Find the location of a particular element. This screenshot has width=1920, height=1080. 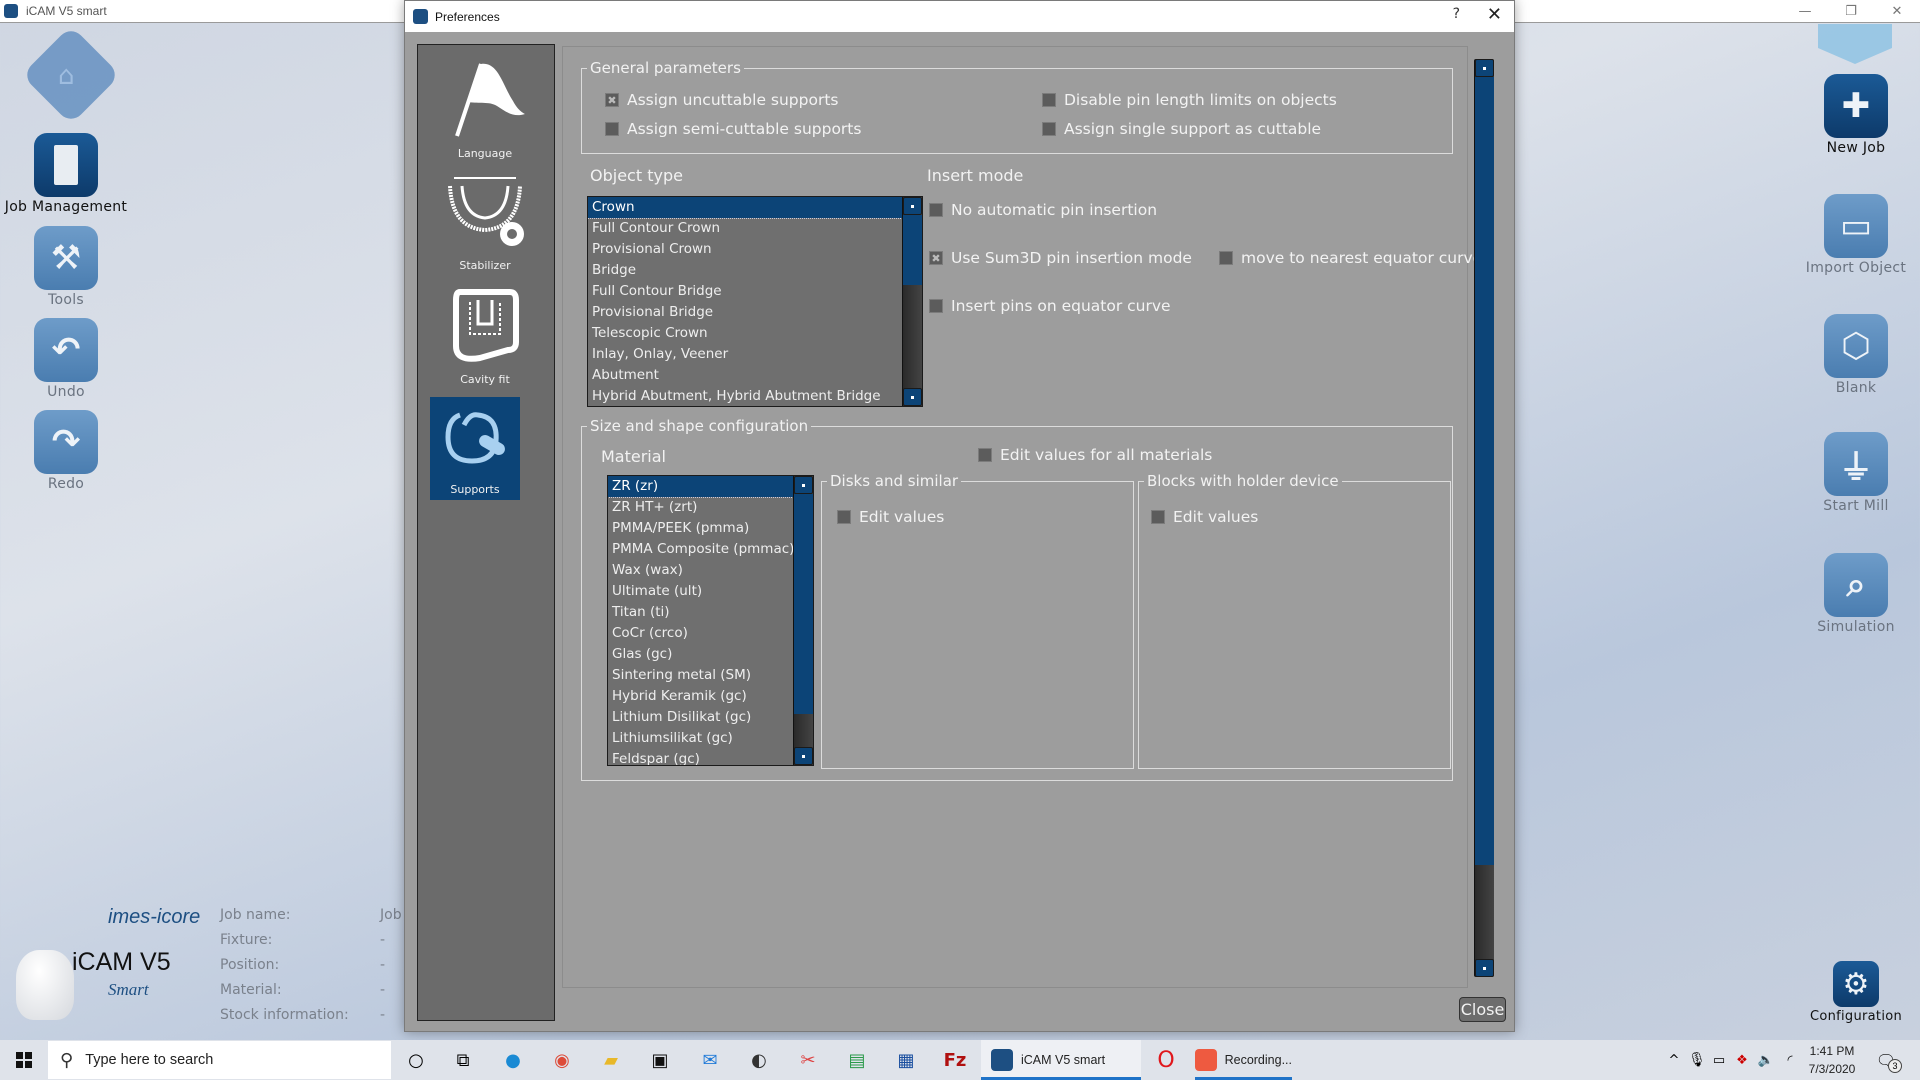

app-close-button: ✕ is located at coordinates (1897, 11).